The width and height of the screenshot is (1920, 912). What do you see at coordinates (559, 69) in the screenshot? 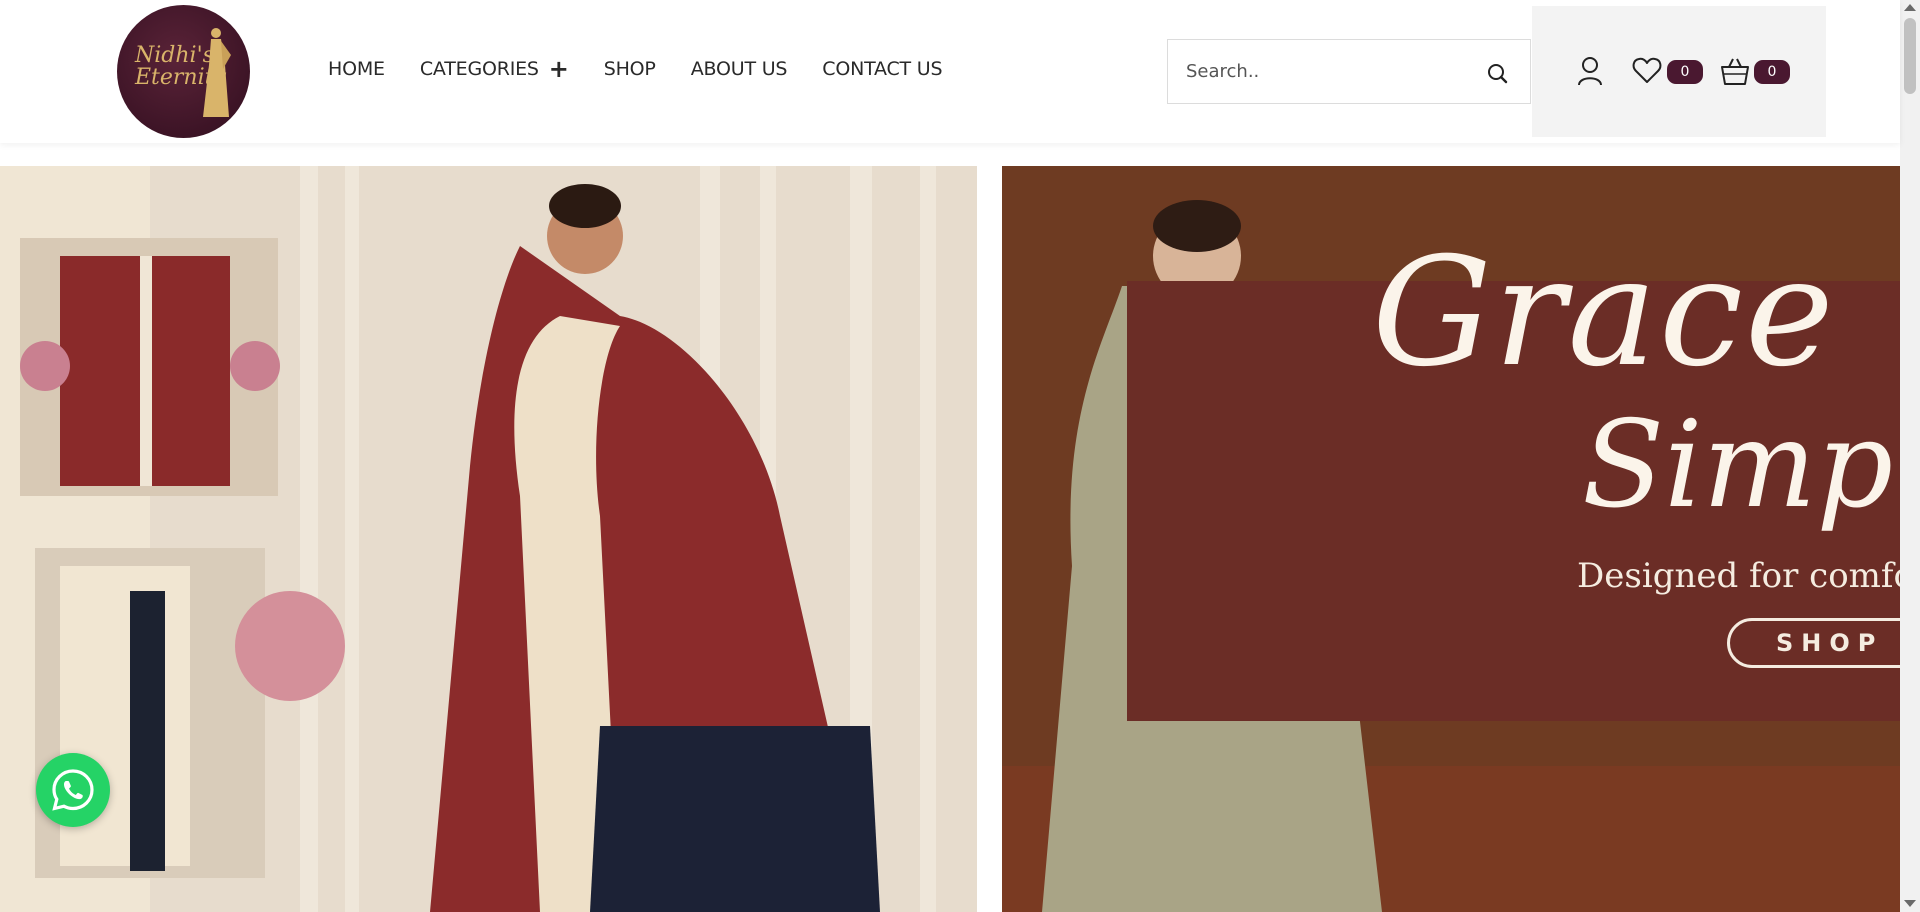
I see `plus-icon: +` at bounding box center [559, 69].